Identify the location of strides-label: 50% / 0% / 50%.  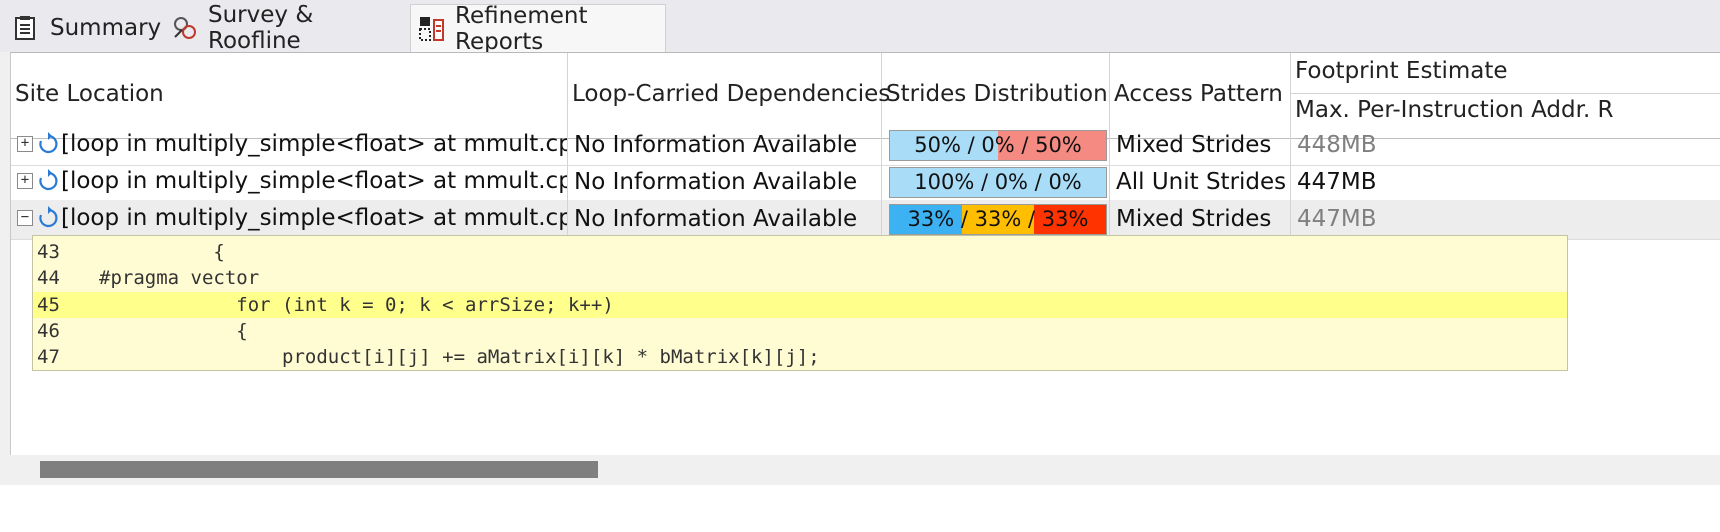
(998, 145).